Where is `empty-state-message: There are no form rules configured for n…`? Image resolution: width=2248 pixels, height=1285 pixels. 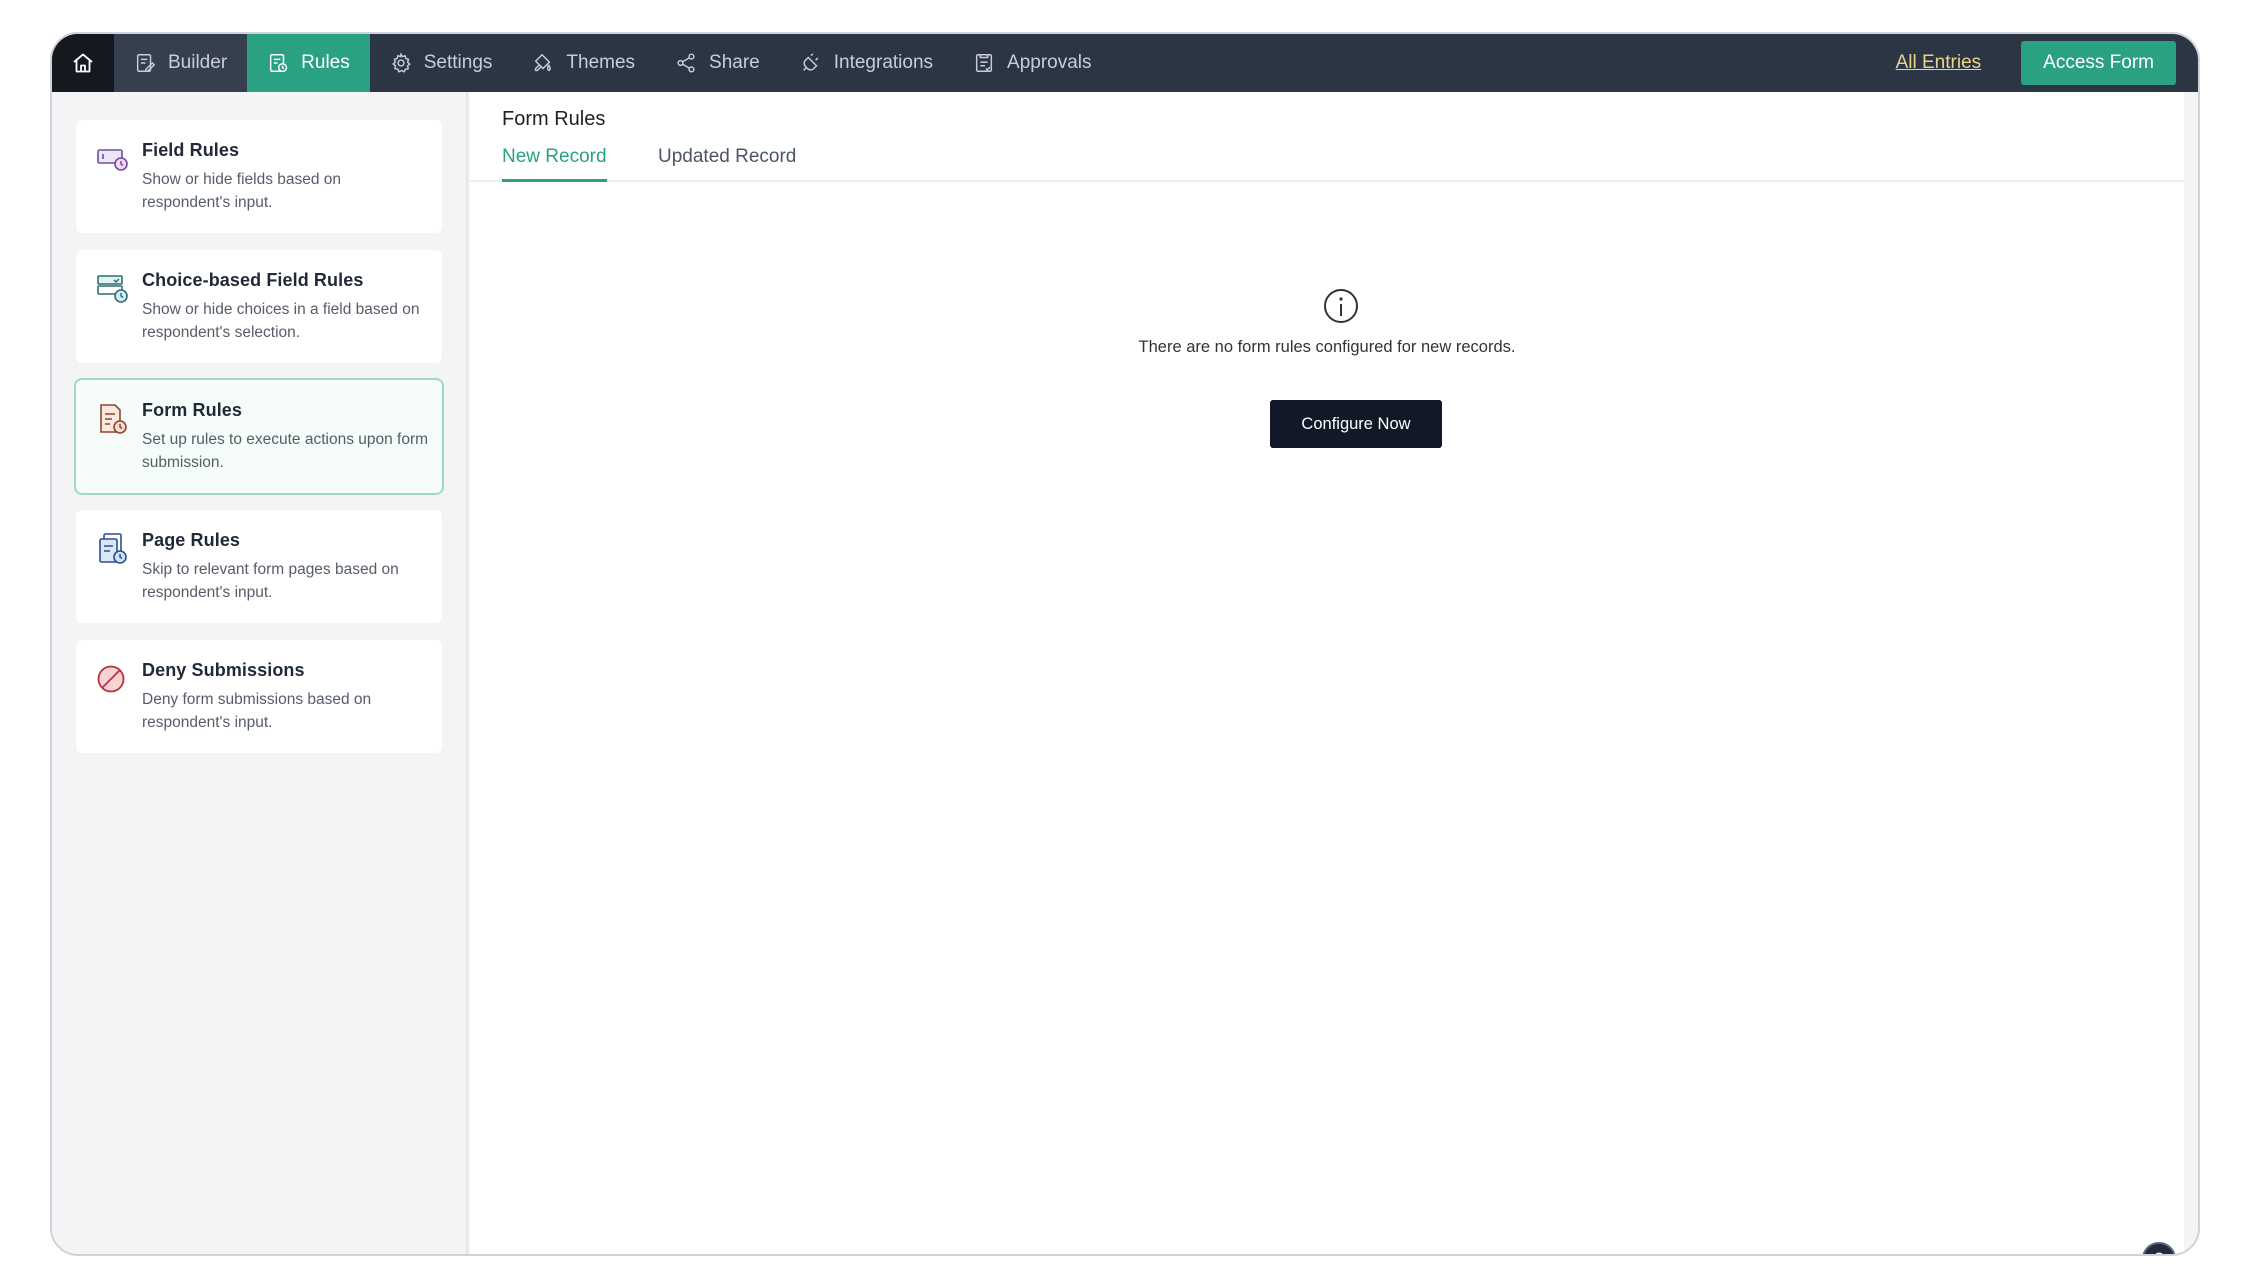 empty-state-message: There are no form rules configured for n… is located at coordinates (1327, 347).